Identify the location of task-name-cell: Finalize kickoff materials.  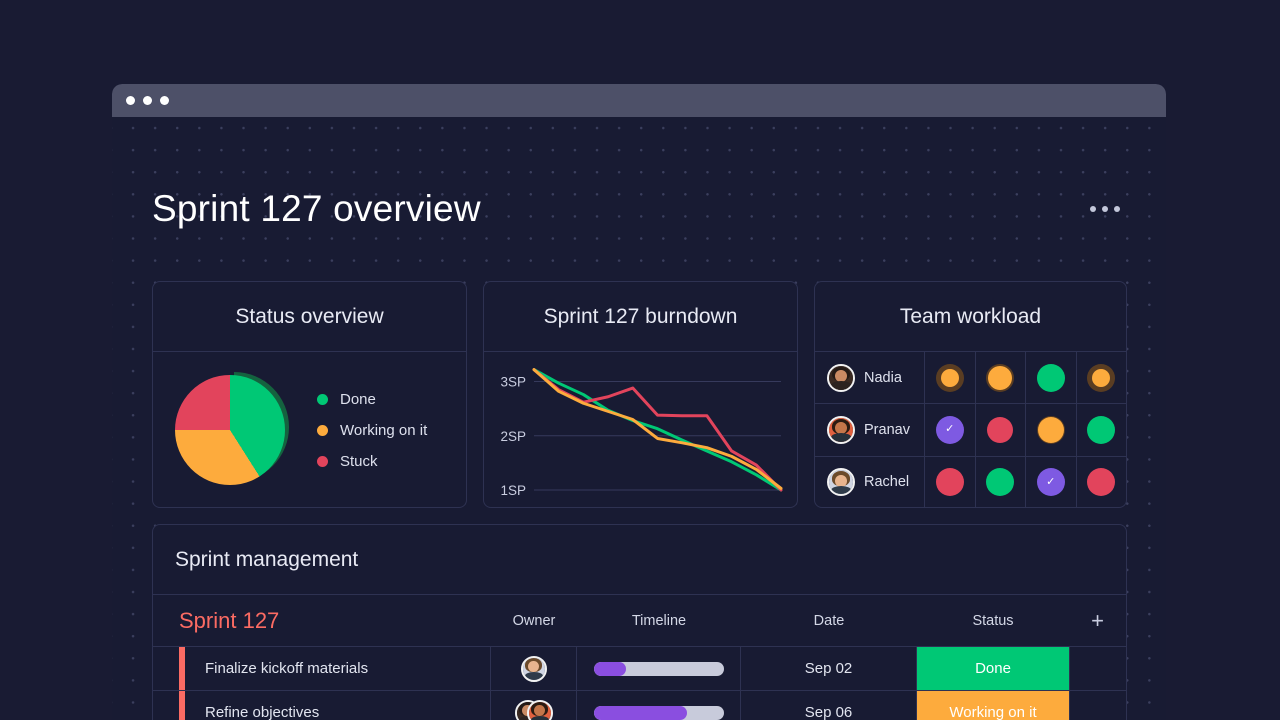
(338, 668).